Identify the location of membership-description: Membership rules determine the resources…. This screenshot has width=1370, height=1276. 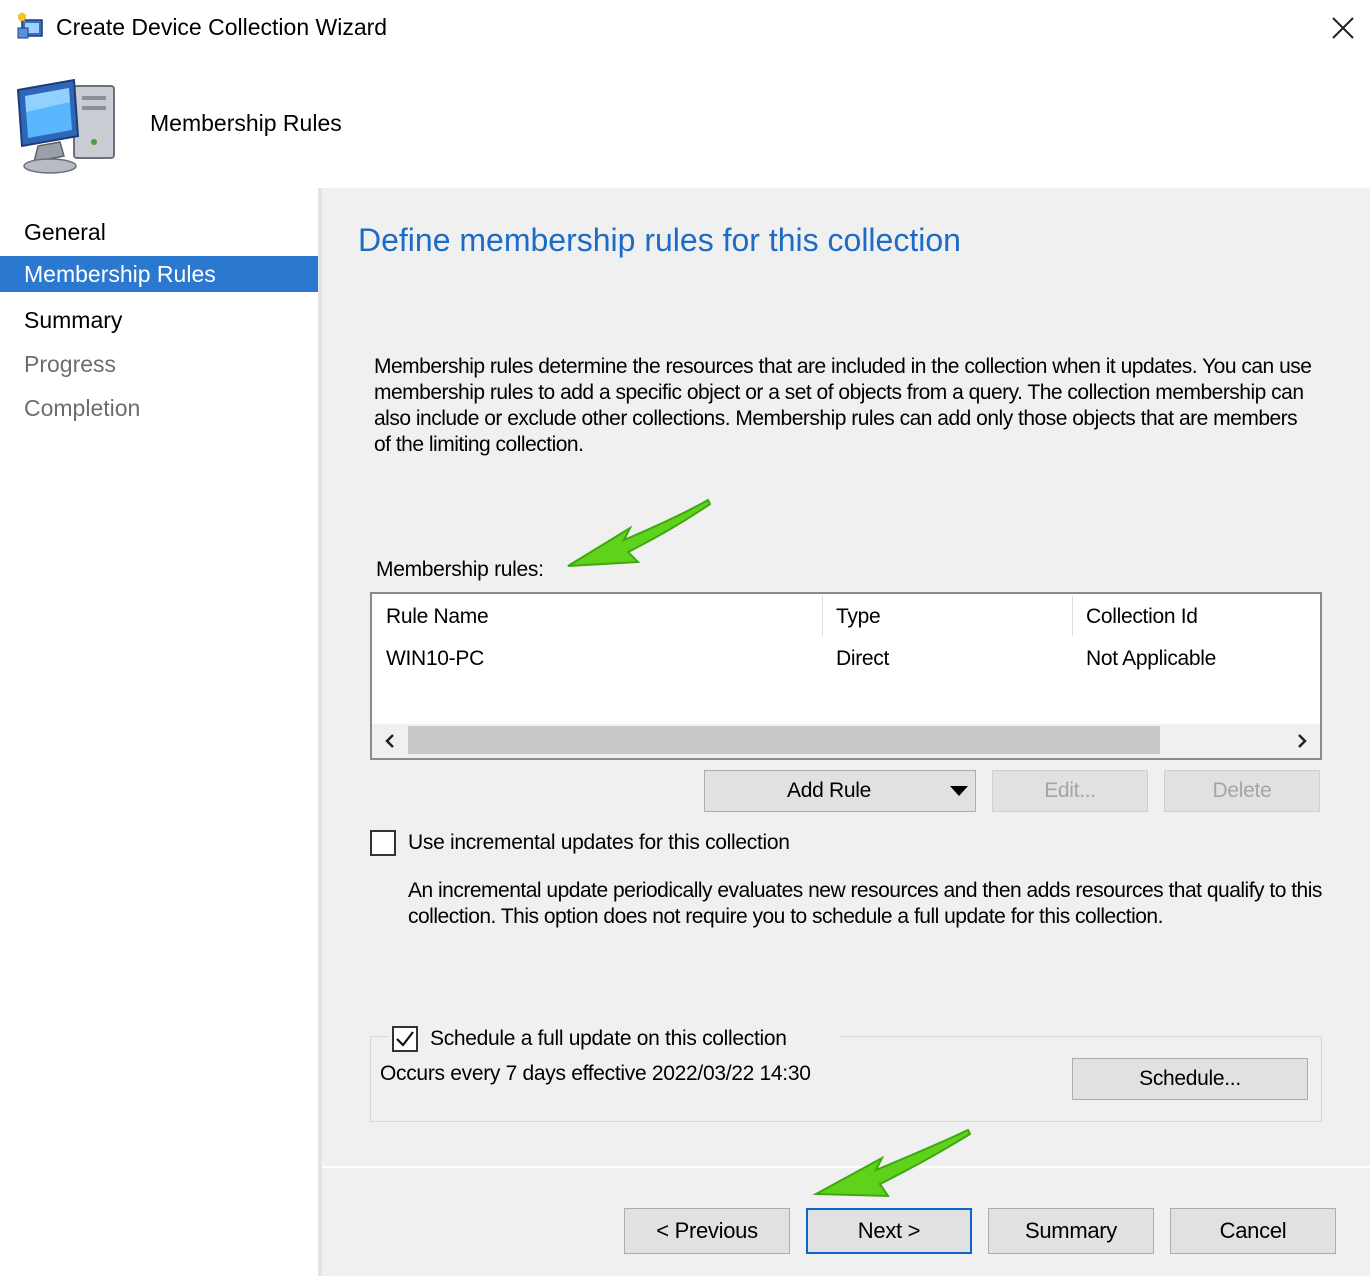
(843, 405).